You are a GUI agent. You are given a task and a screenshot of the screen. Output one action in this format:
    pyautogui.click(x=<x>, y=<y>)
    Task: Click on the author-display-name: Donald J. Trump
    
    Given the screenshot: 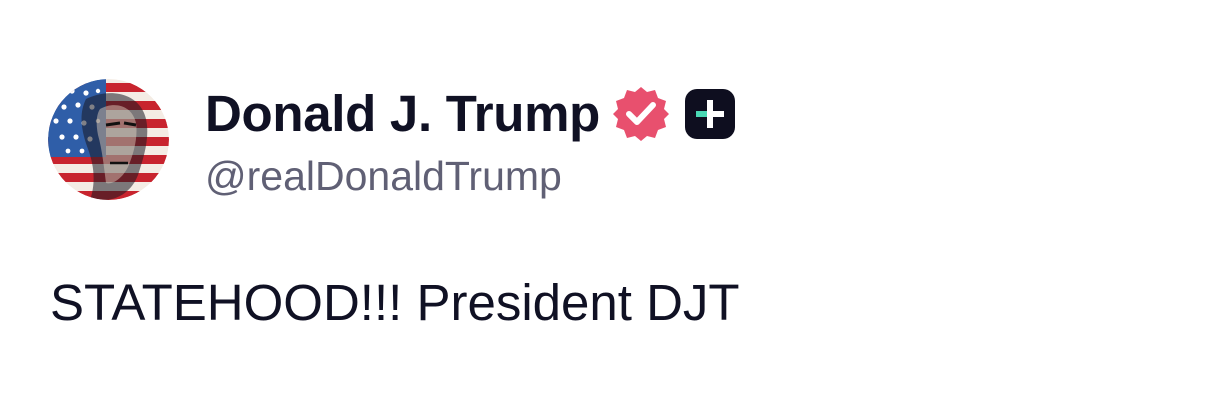 What is the action you would take?
    pyautogui.click(x=402, y=114)
    